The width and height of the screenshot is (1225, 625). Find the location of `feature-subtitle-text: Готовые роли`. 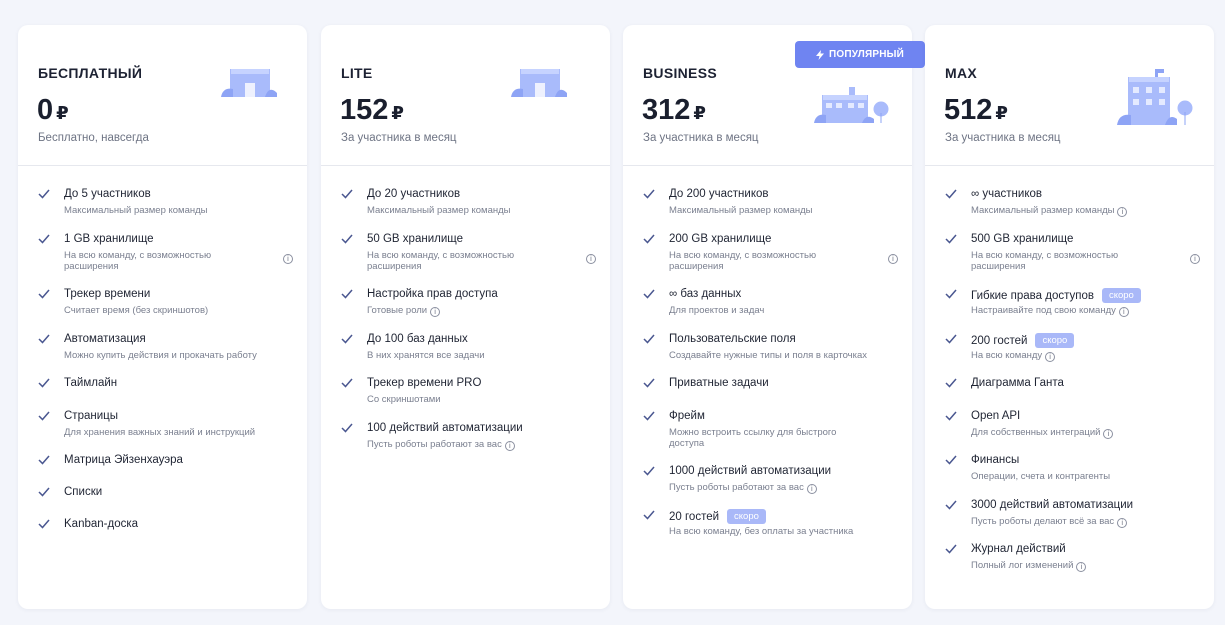

feature-subtitle-text: Готовые роли is located at coordinates (397, 310).